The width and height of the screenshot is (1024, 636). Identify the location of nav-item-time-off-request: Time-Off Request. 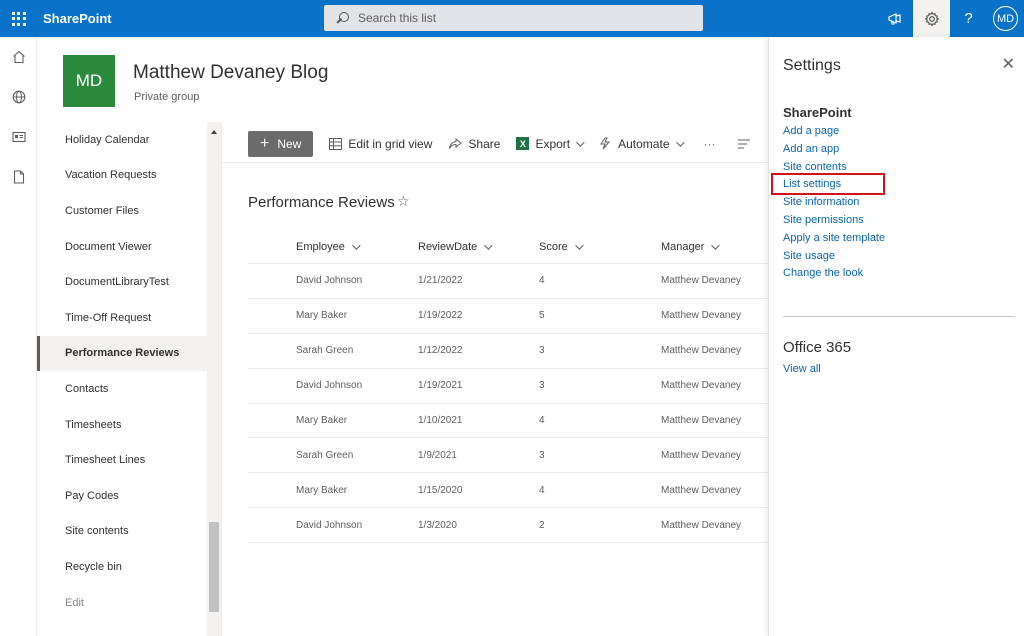
(122, 318).